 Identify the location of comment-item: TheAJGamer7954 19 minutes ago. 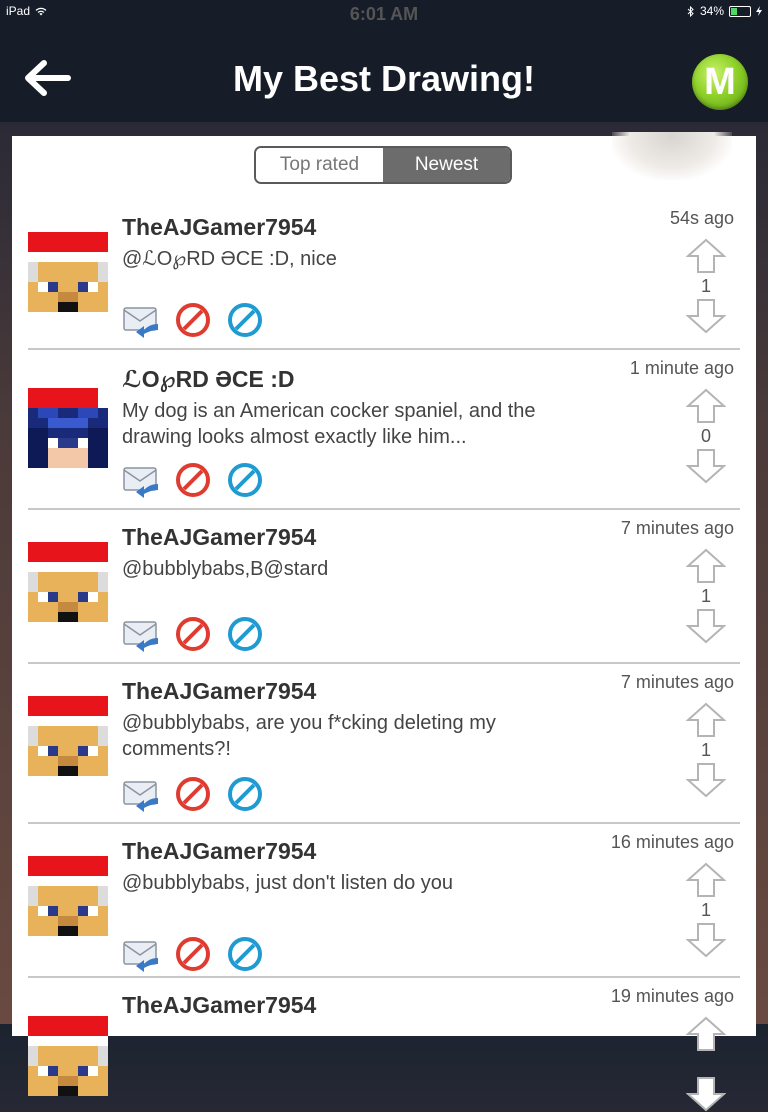
(384, 1045).